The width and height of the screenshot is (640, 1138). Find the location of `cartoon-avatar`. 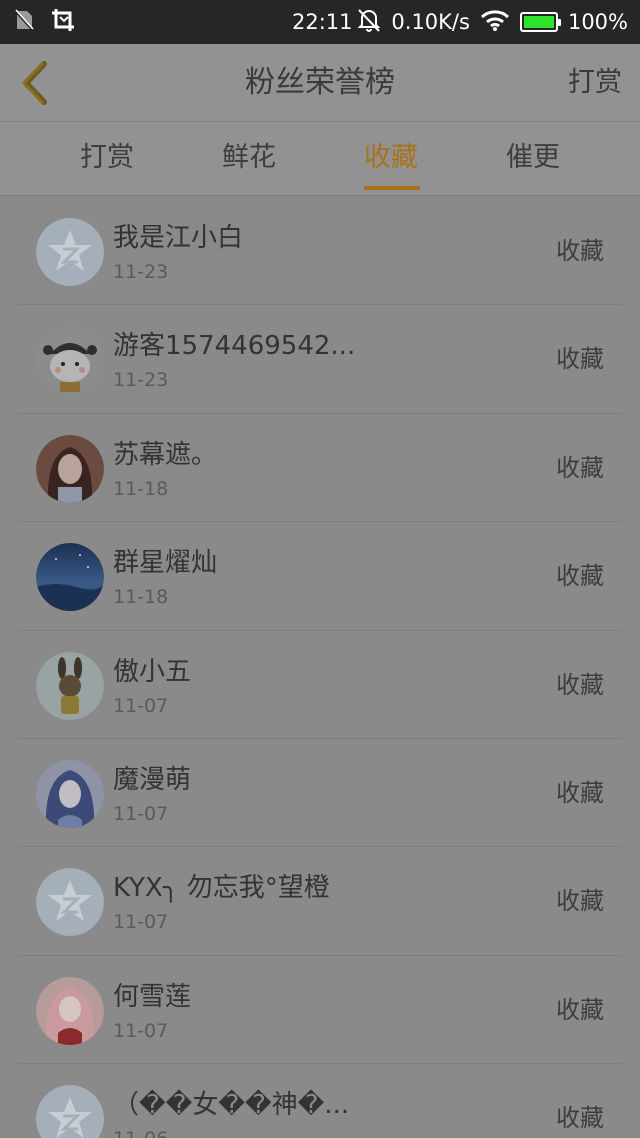

cartoon-avatar is located at coordinates (70, 360).